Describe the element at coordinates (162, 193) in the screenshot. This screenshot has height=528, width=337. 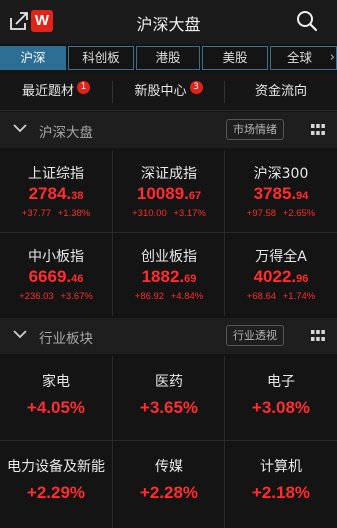
I see `index-price-int: 10089.` at that location.